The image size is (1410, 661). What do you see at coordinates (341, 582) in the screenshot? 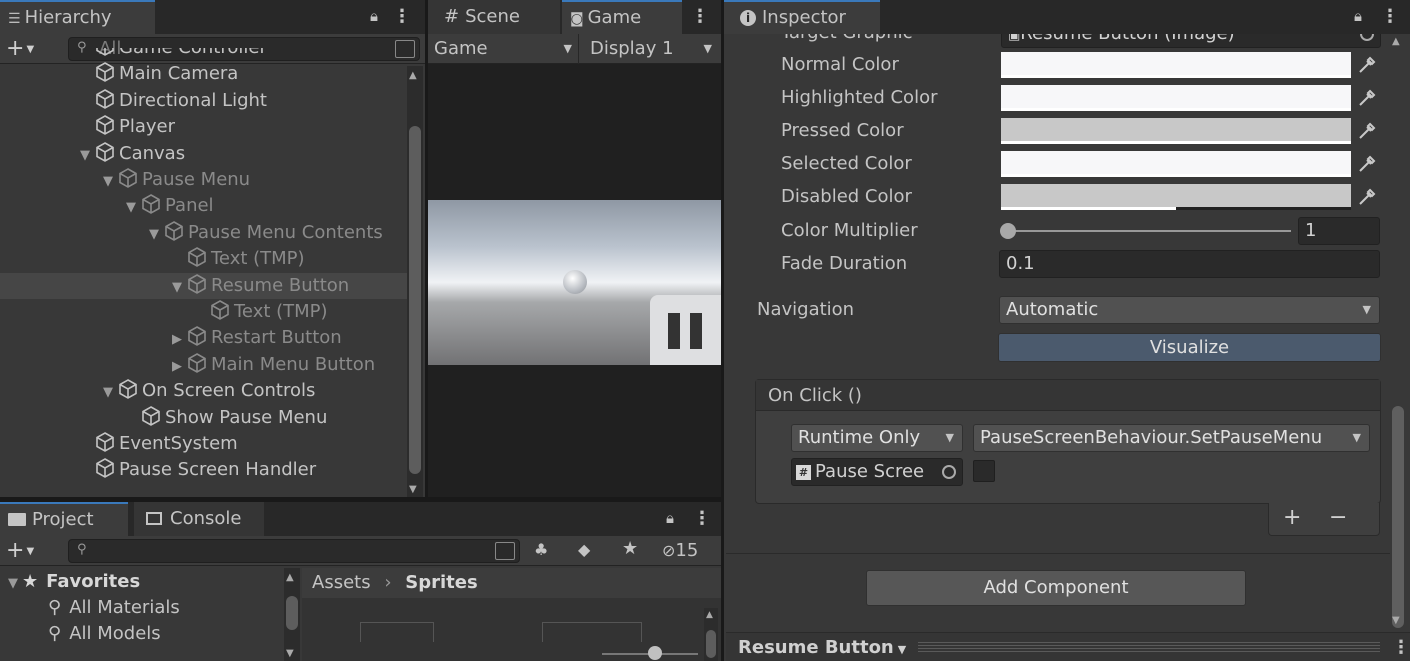
I see `breadcrumb-assets: Assets` at bounding box center [341, 582].